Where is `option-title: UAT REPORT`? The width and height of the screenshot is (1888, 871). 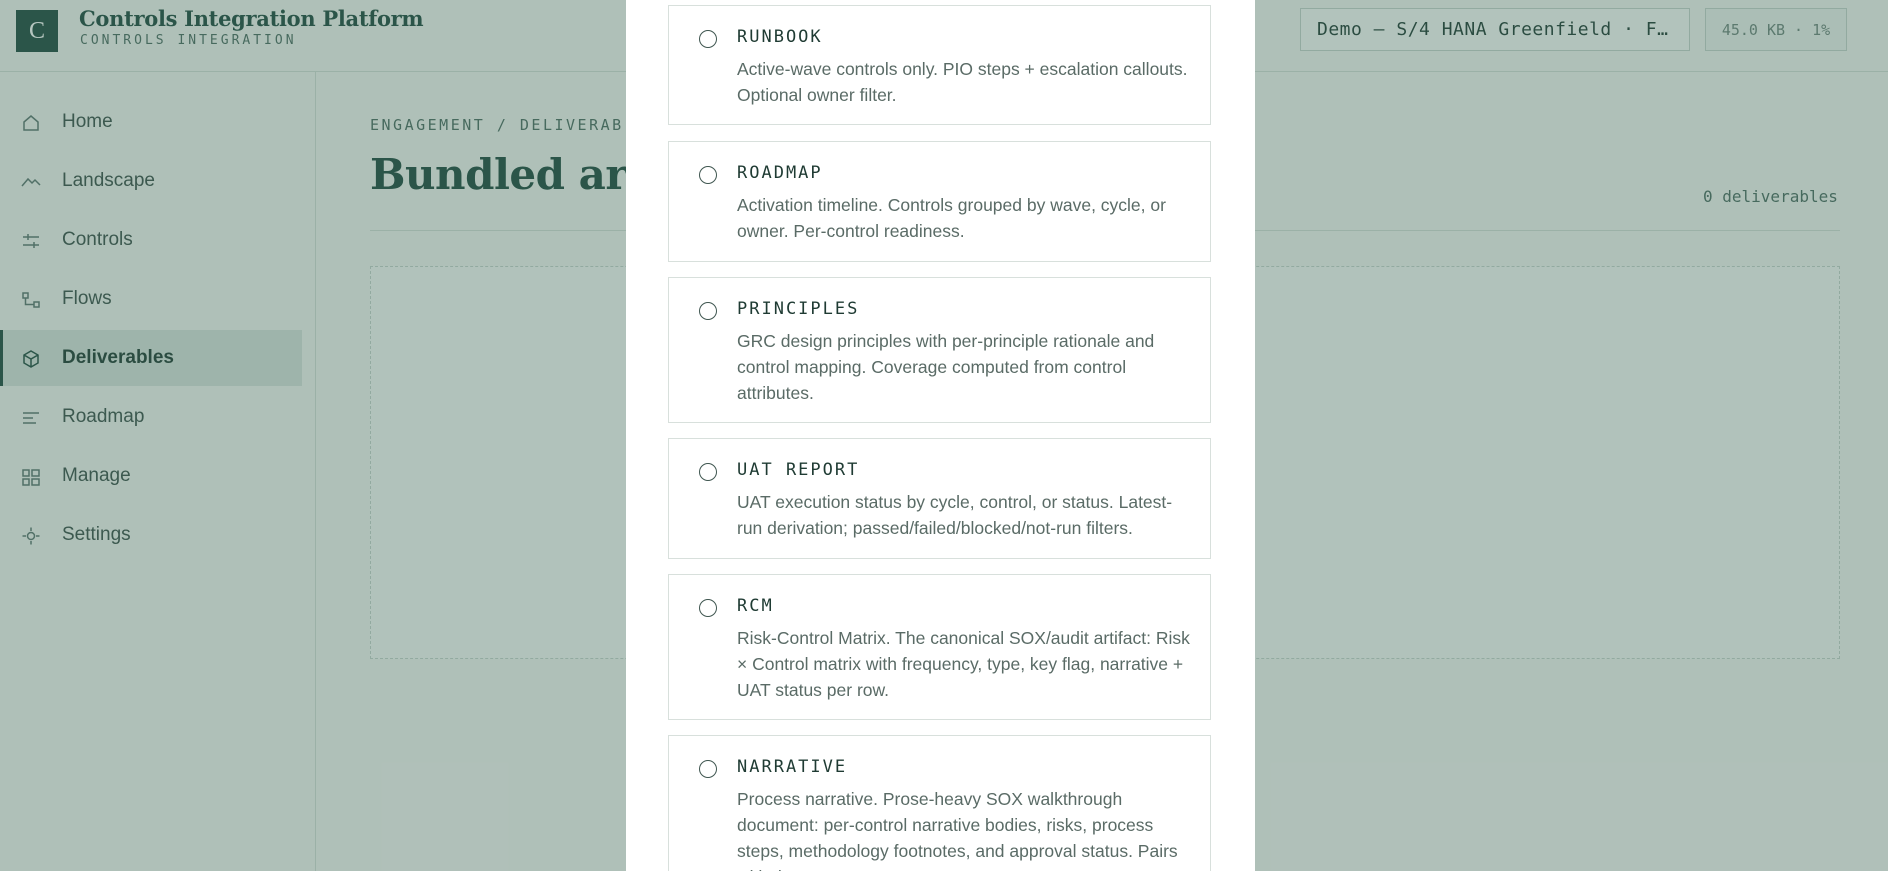 option-title: UAT REPORT is located at coordinates (798, 470).